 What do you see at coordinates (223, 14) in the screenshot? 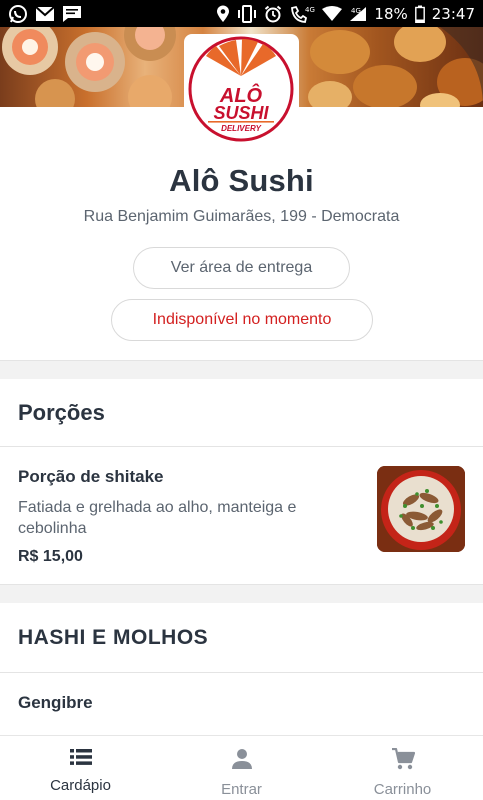
I see `location-icon` at bounding box center [223, 14].